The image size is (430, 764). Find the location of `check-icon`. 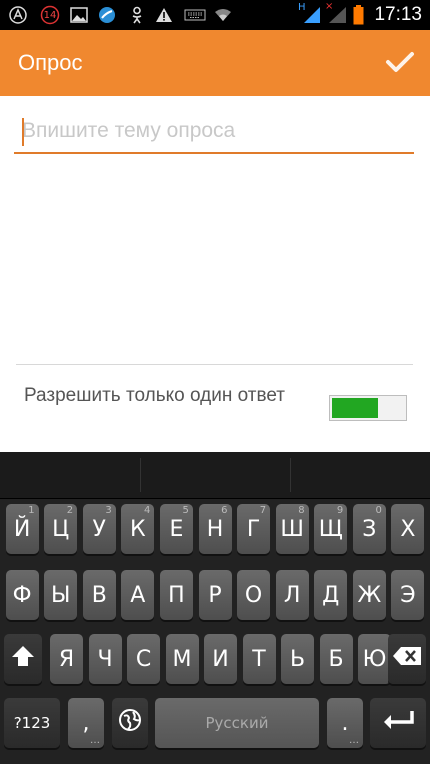

check-icon is located at coordinates (400, 62).